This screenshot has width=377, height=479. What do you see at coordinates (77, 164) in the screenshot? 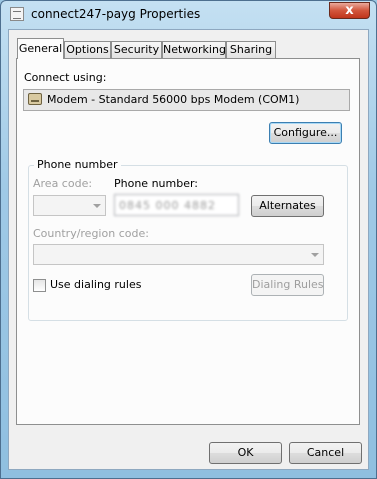
I see `phone-number-group-title: Phone number` at bounding box center [77, 164].